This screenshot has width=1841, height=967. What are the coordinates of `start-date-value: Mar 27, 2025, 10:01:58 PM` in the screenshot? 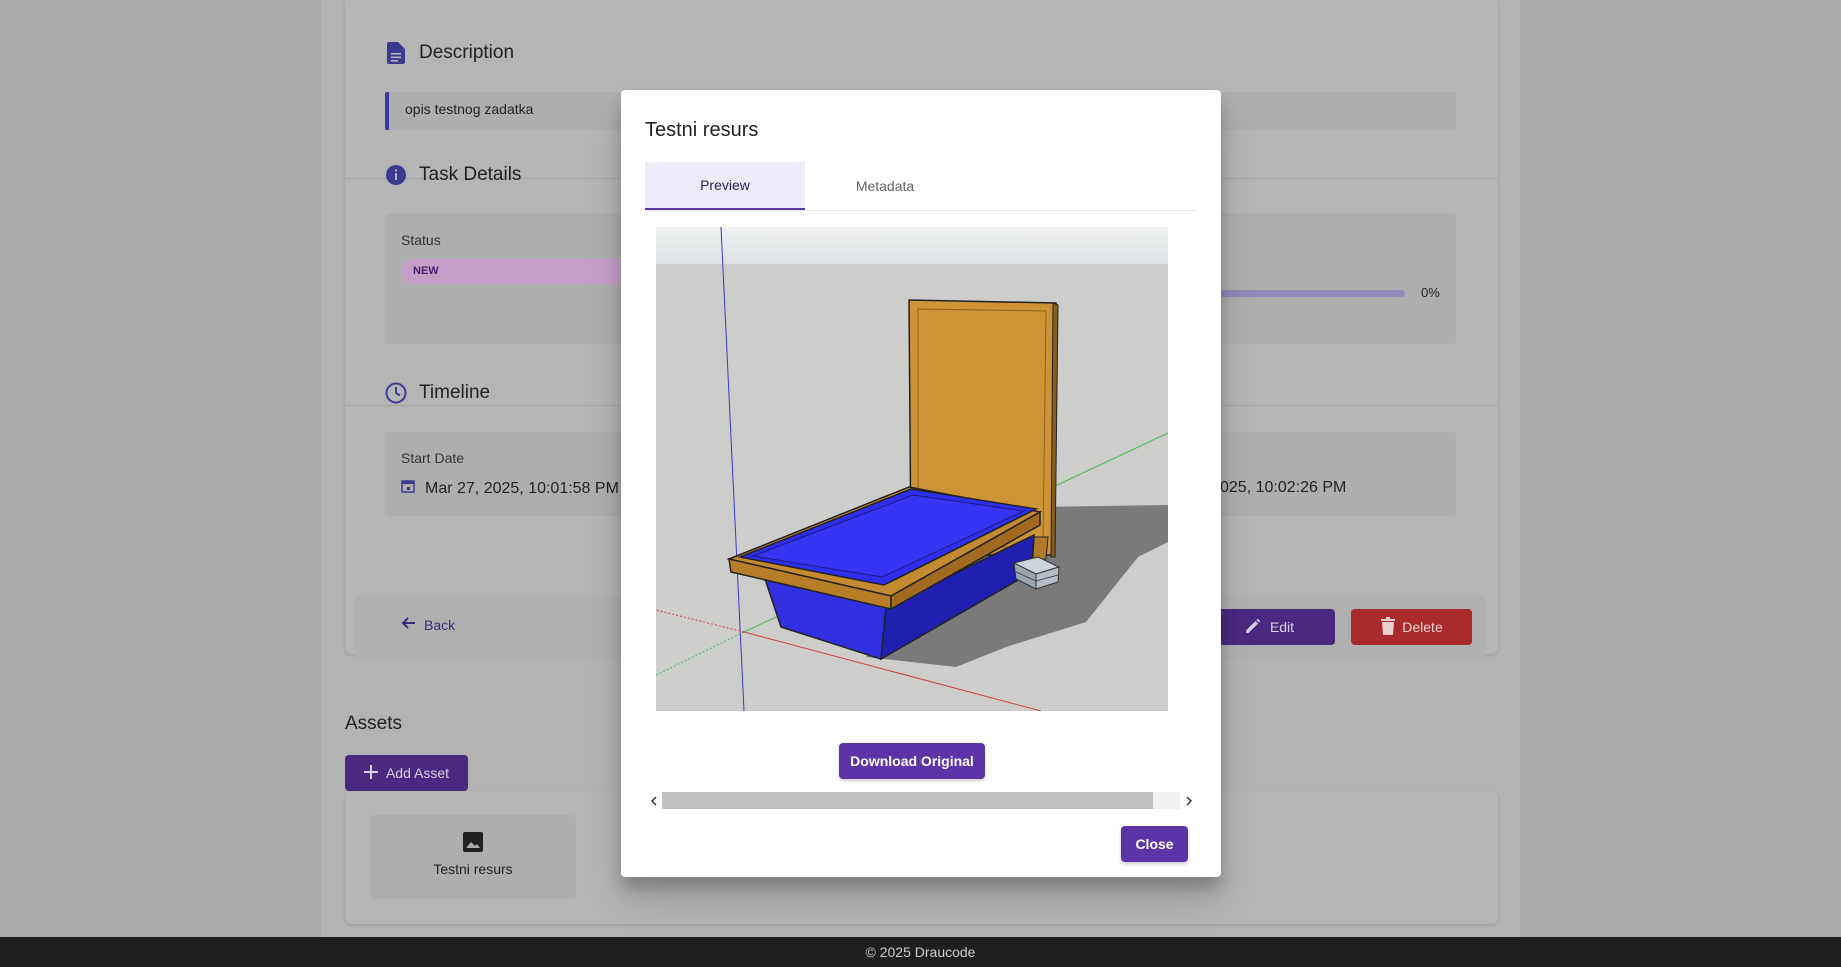 It's located at (522, 488).